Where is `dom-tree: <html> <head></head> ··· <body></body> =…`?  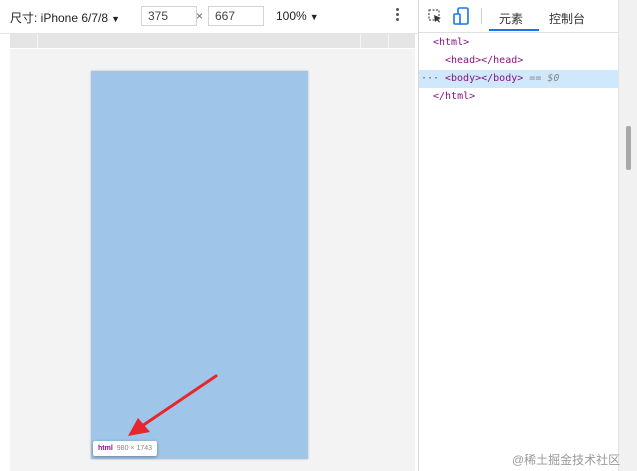
dom-tree: <html> <head></head> ··· <body></body> =… is located at coordinates (519, 70).